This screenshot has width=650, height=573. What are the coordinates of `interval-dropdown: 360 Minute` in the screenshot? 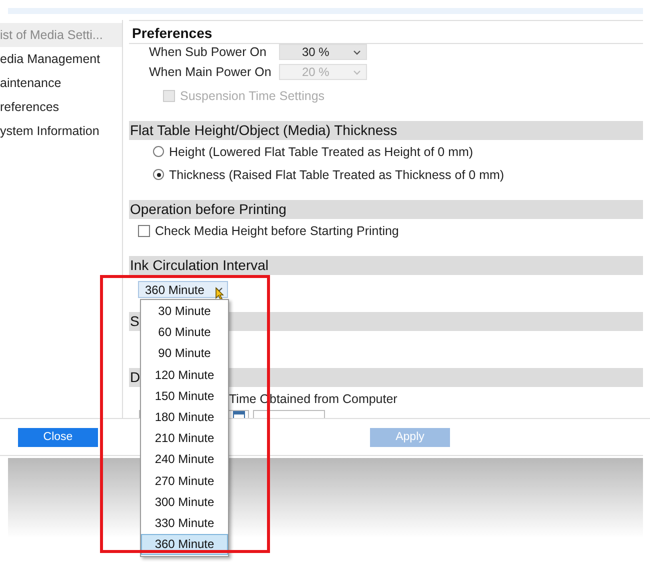 It's located at (183, 289).